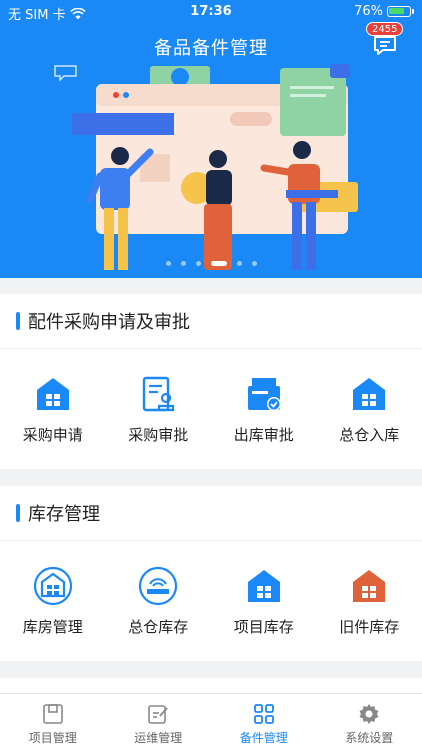  I want to click on tab-project-management: 项目管理, so click(53, 722).